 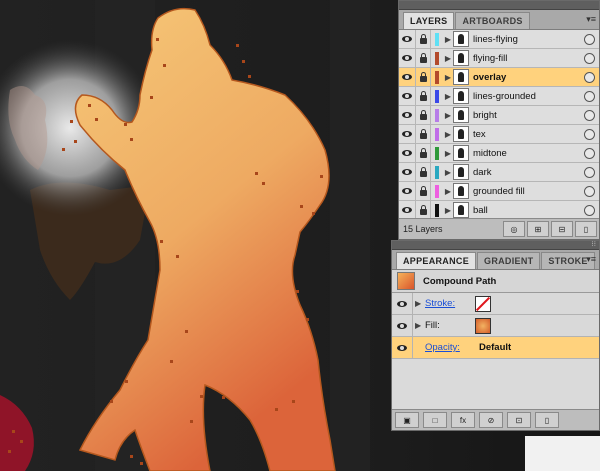 I want to click on duplicate-item-icon: ⊡, so click(x=519, y=420).